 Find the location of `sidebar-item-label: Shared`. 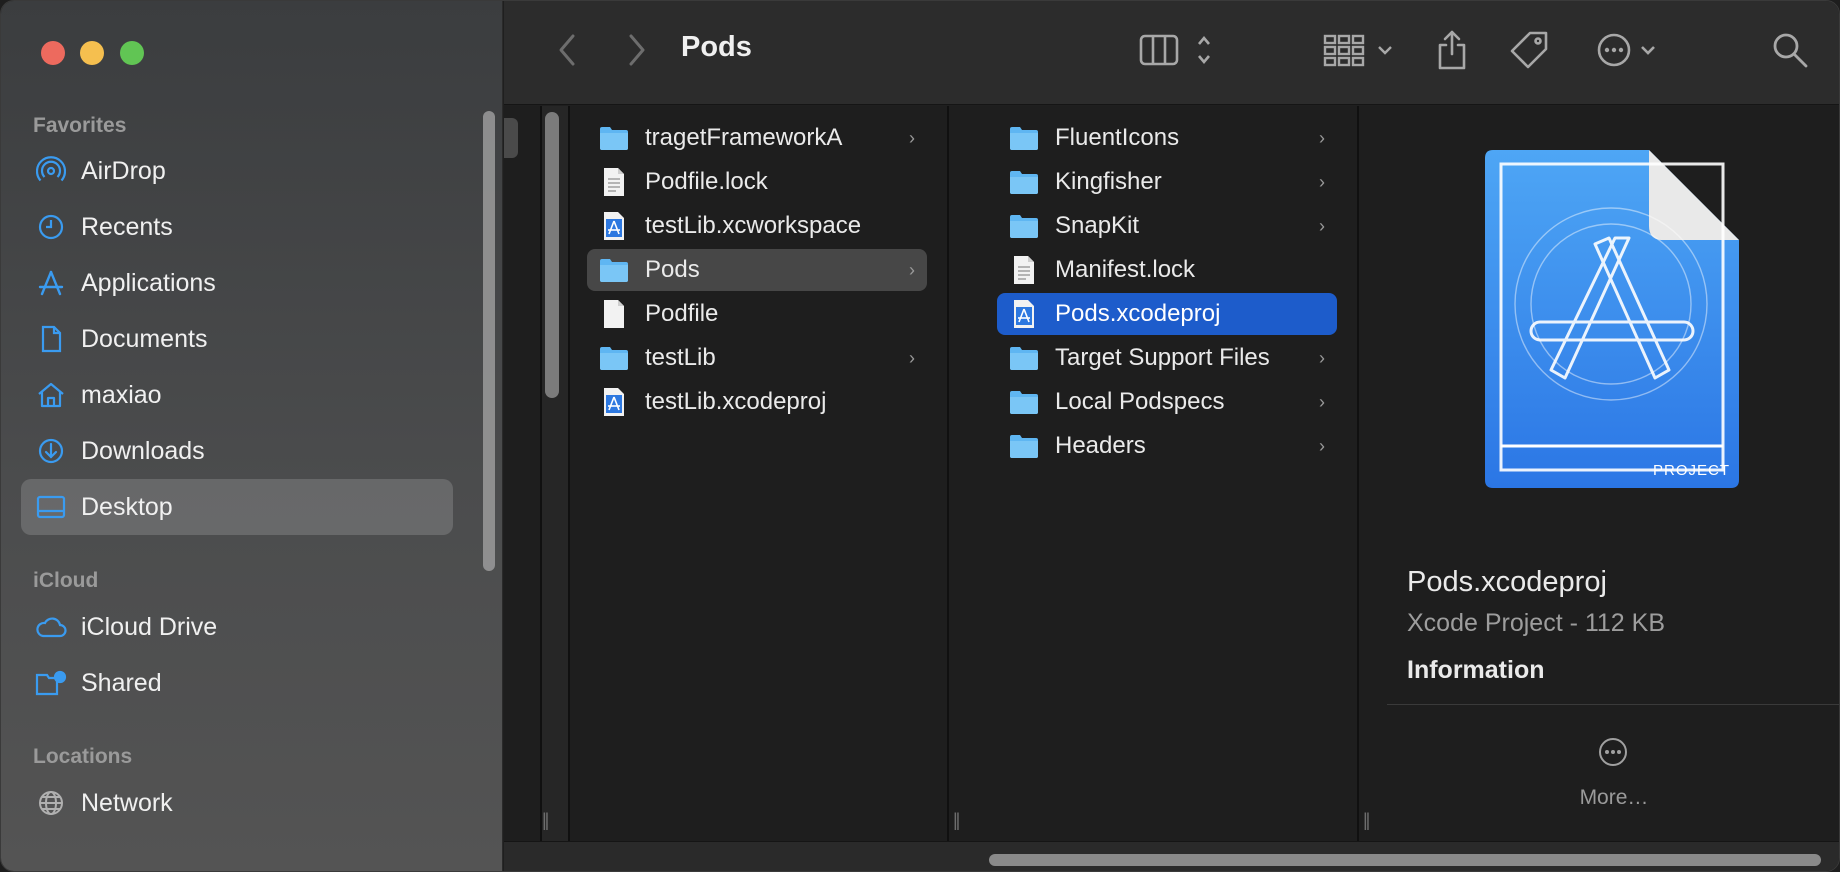

sidebar-item-label: Shared is located at coordinates (121, 682).